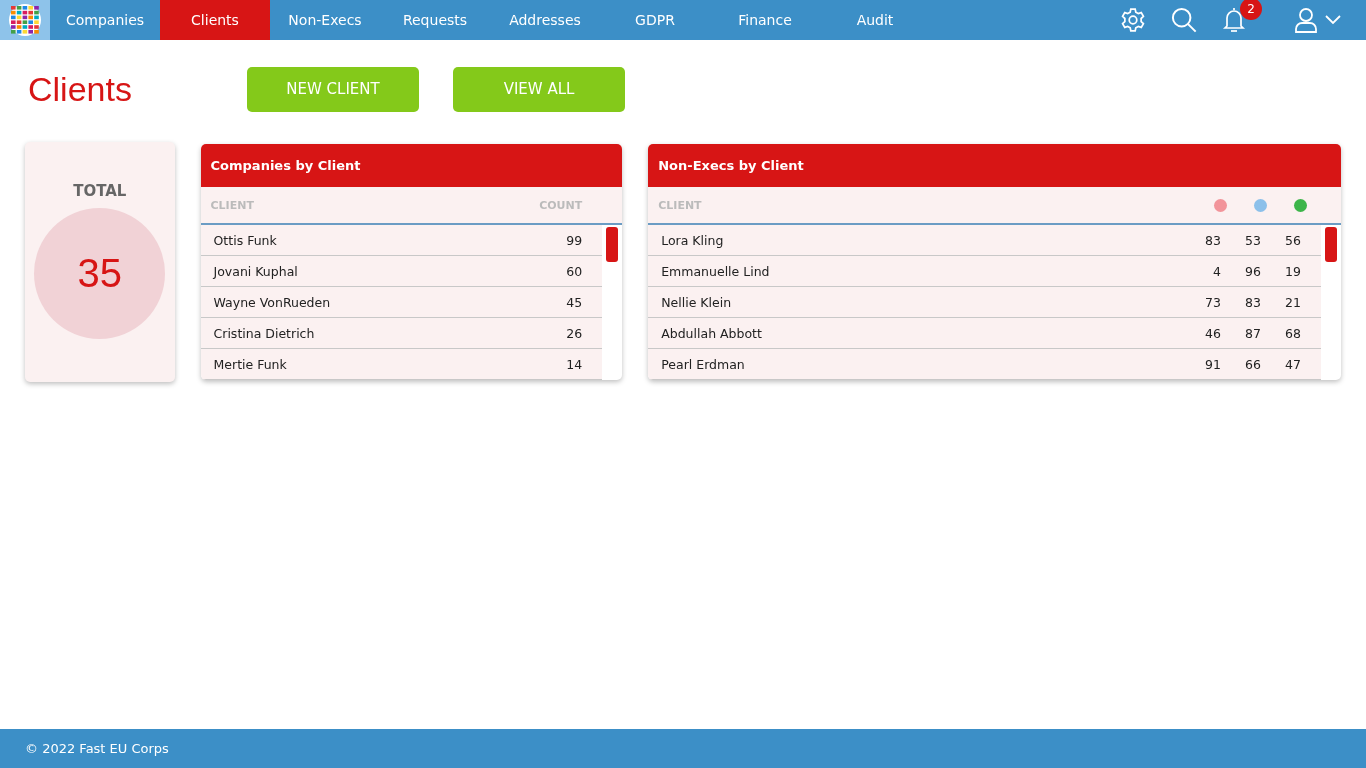 This screenshot has height=768, width=1366. What do you see at coordinates (1292, 271) in the screenshot?
I see `count-cell-text: 19` at bounding box center [1292, 271].